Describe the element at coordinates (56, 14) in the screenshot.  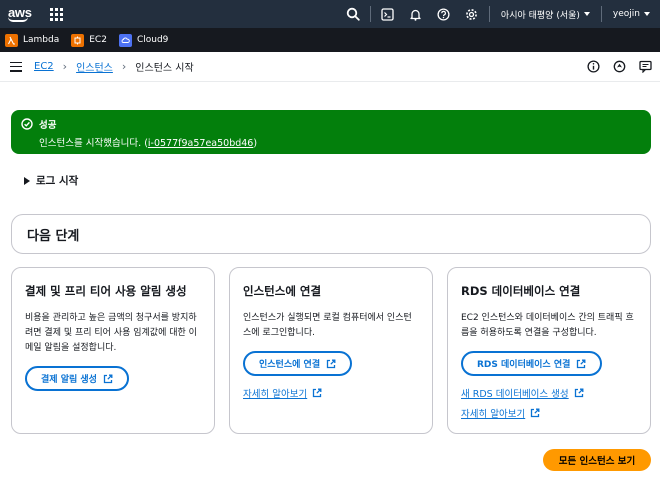
I see `services-grid-icon` at that location.